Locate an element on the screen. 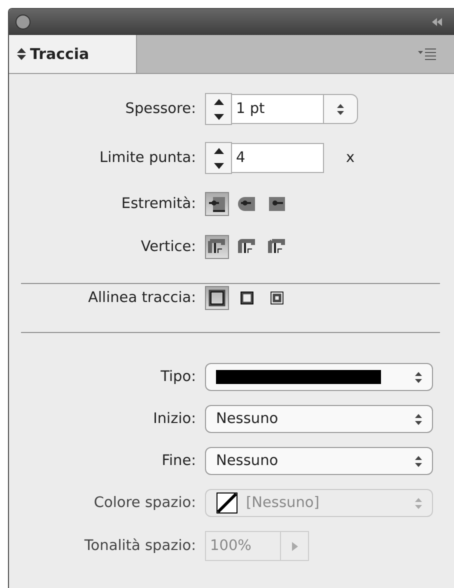  field-label: Fine: is located at coordinates (178, 461).